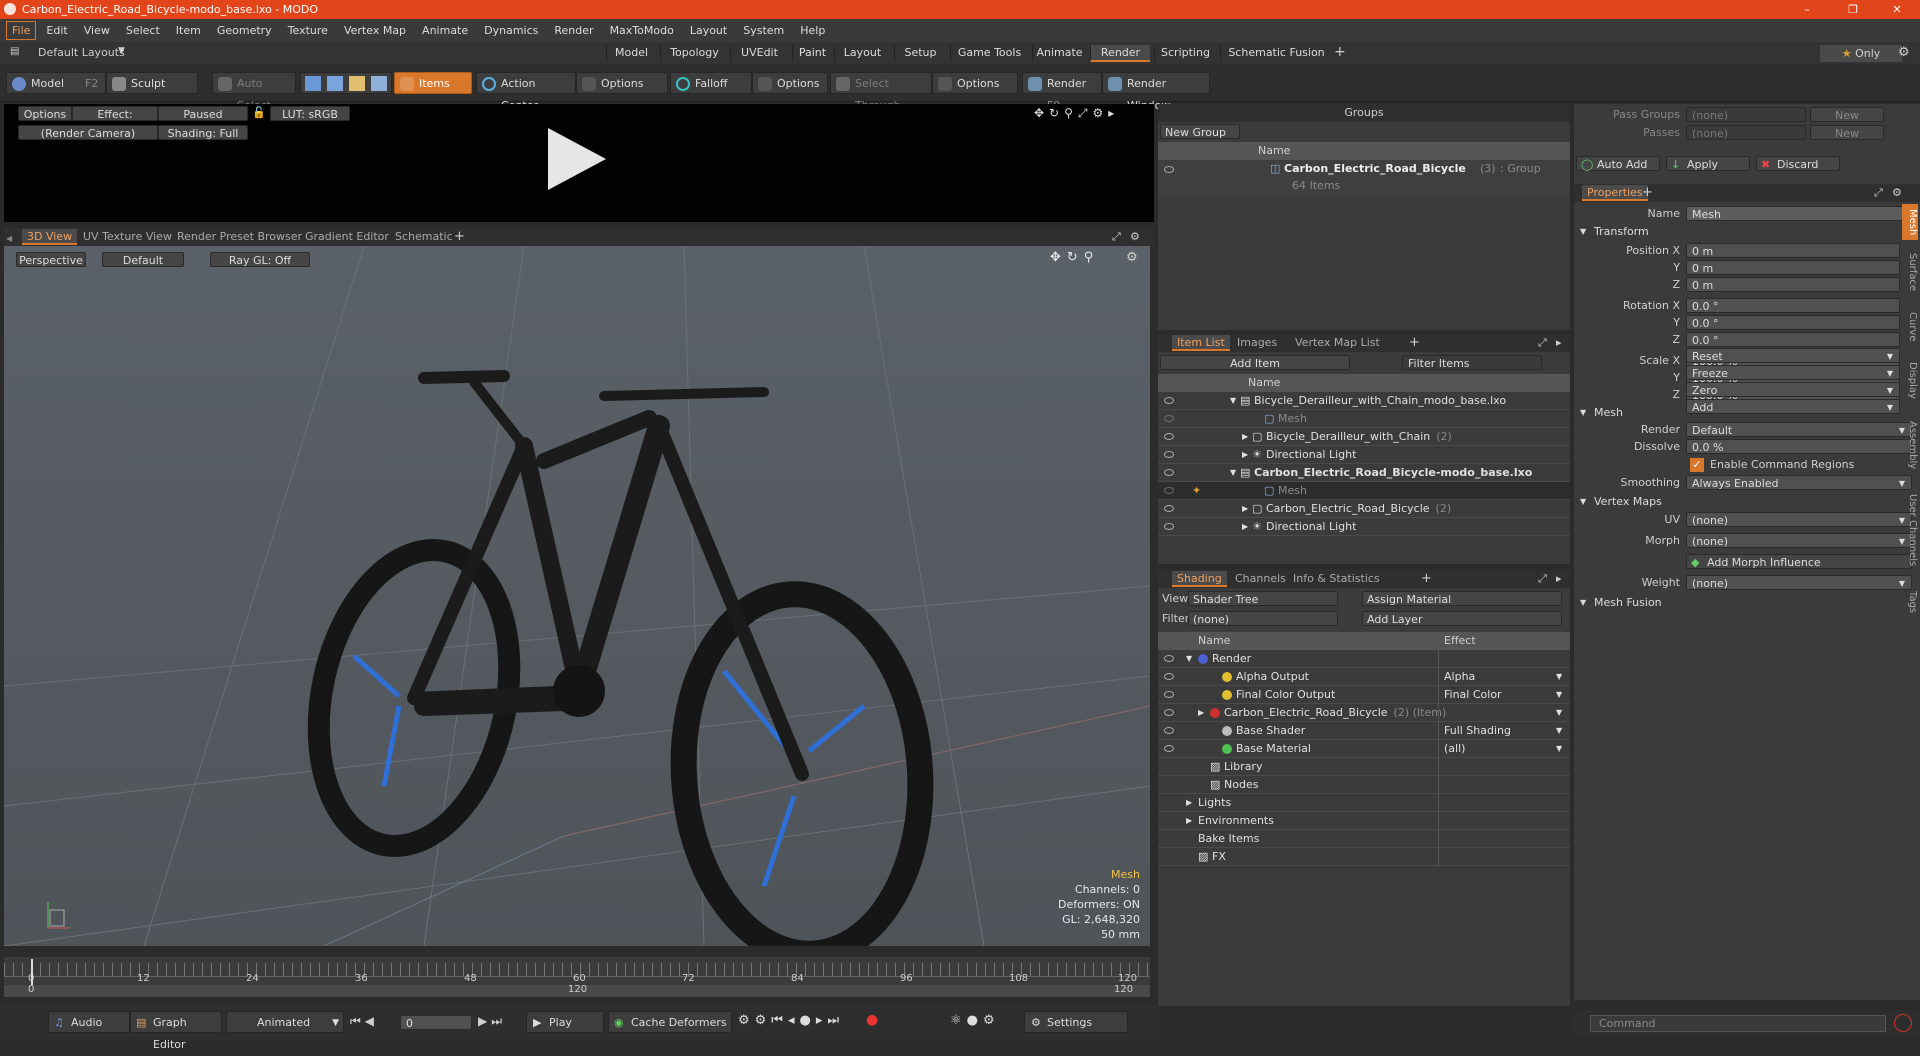 This screenshot has width=1920, height=1056. I want to click on side-tab-curve: Curve, so click(1910, 326).